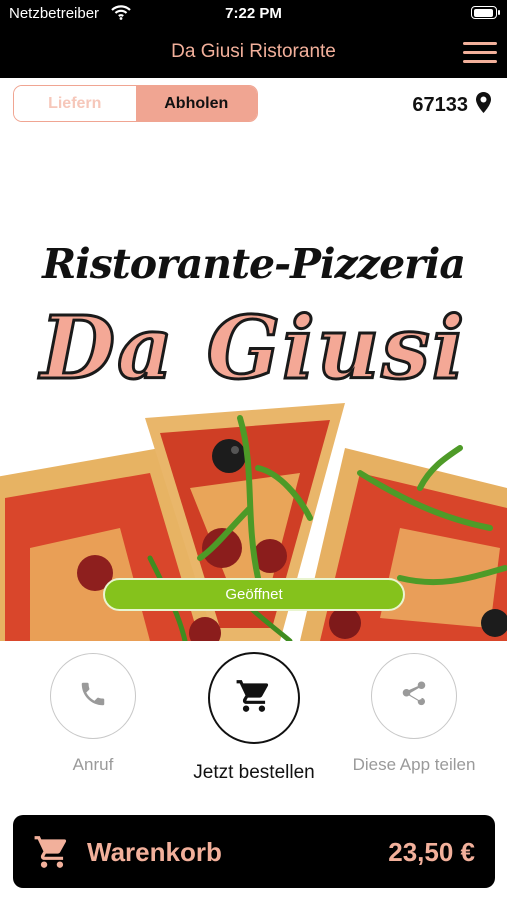 The height and width of the screenshot is (900, 507). I want to click on app-title: Da Giusi Ristorante, so click(253, 51).